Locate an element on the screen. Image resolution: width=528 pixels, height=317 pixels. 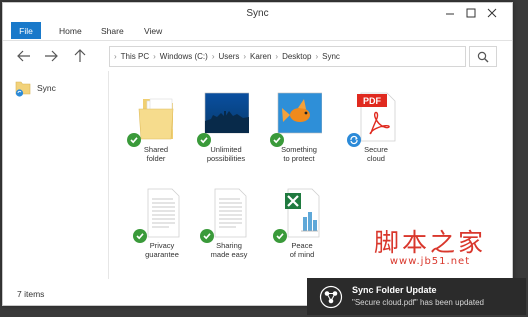
file-name: Peace of mind is located at coordinates (302, 250).